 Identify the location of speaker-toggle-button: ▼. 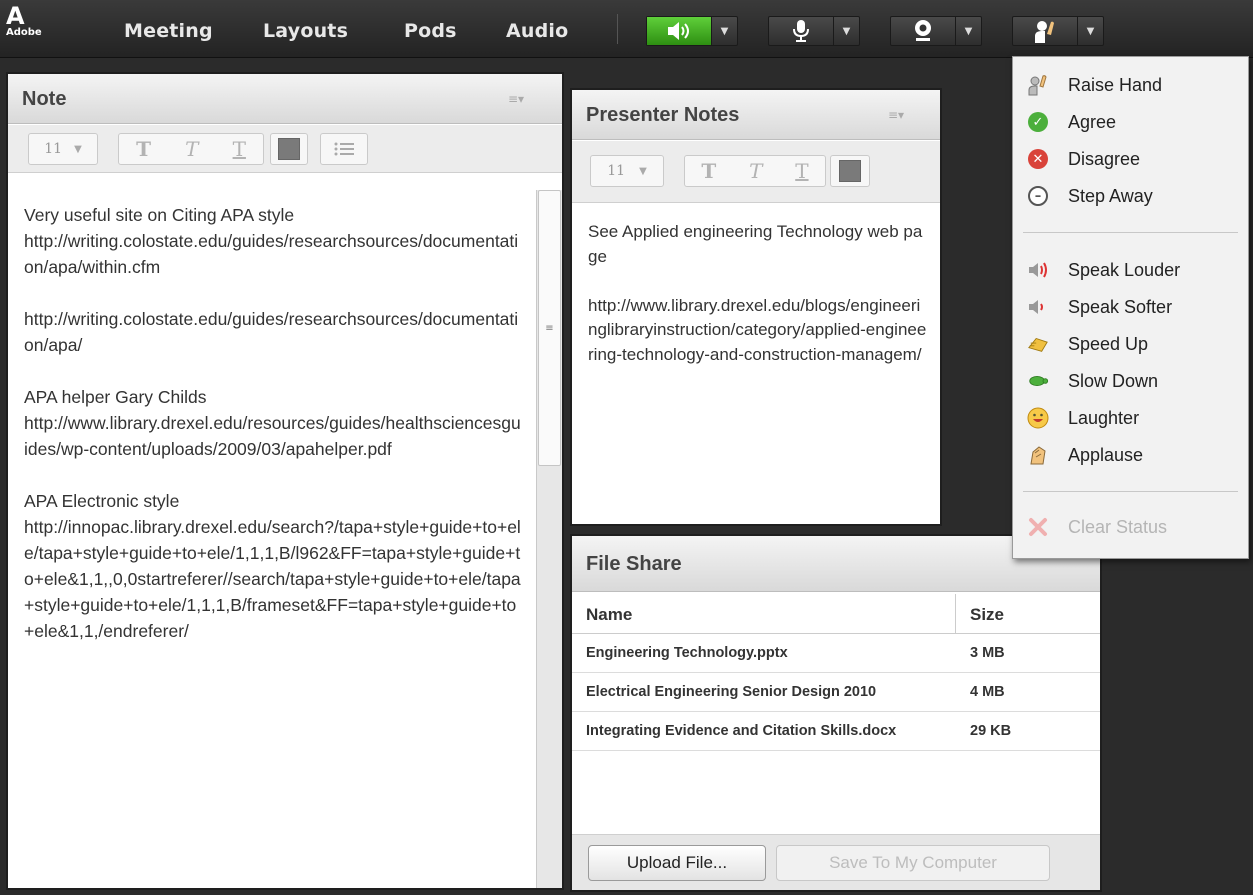
(692, 31).